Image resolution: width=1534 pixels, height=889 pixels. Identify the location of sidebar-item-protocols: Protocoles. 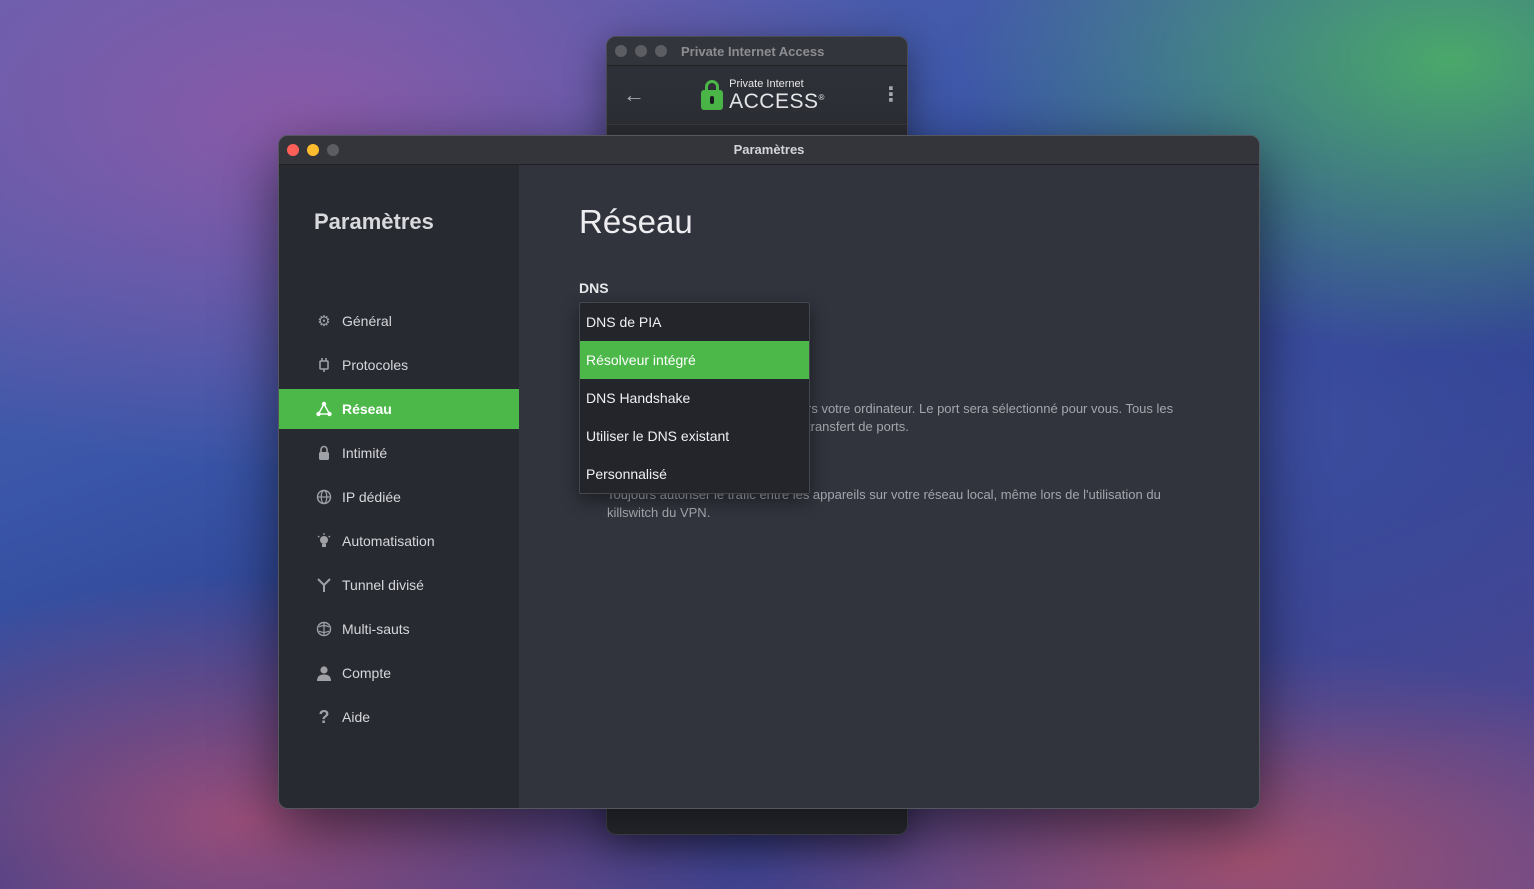
(399, 365).